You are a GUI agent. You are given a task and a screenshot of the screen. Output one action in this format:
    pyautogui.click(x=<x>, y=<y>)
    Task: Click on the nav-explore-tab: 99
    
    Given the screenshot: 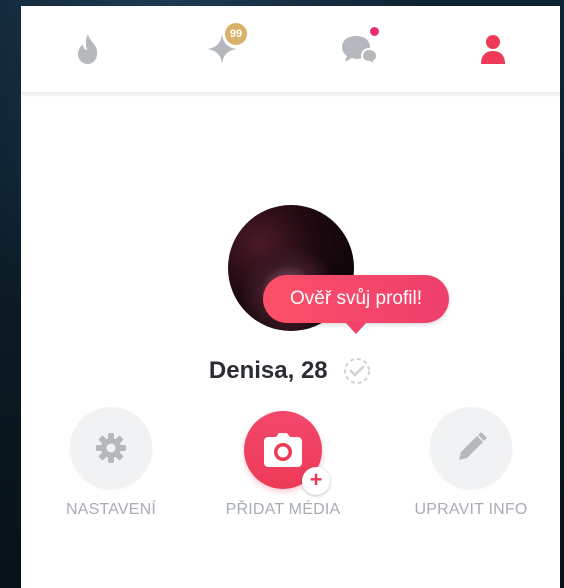 What is the action you would take?
    pyautogui.click(x=222, y=48)
    